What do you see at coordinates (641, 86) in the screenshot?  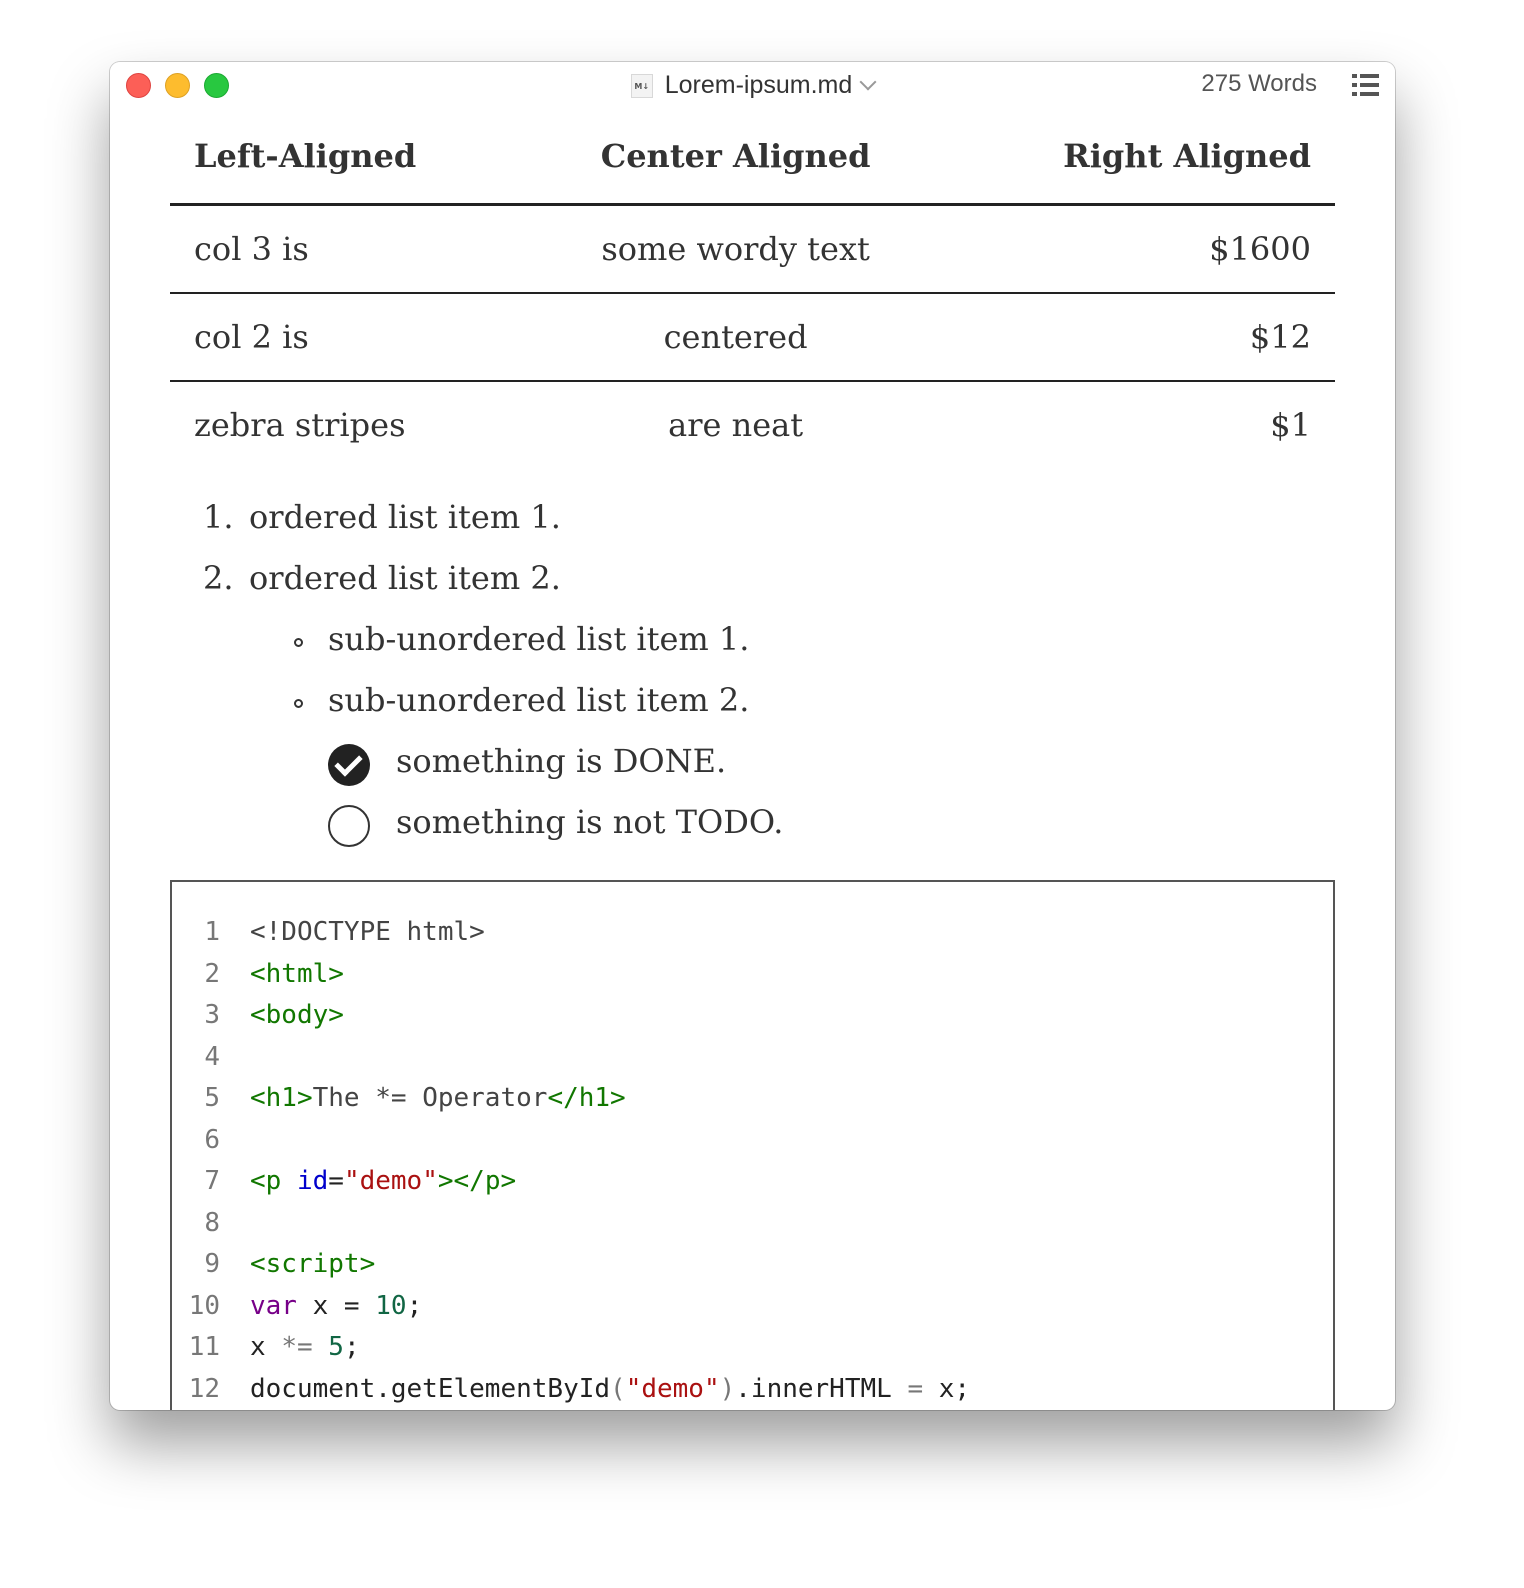 I see `markdown-file-icon: M↓` at bounding box center [641, 86].